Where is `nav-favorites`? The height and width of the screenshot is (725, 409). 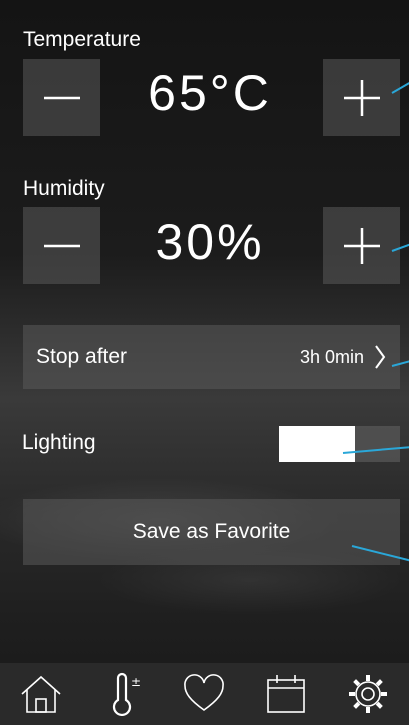 nav-favorites is located at coordinates (204, 694).